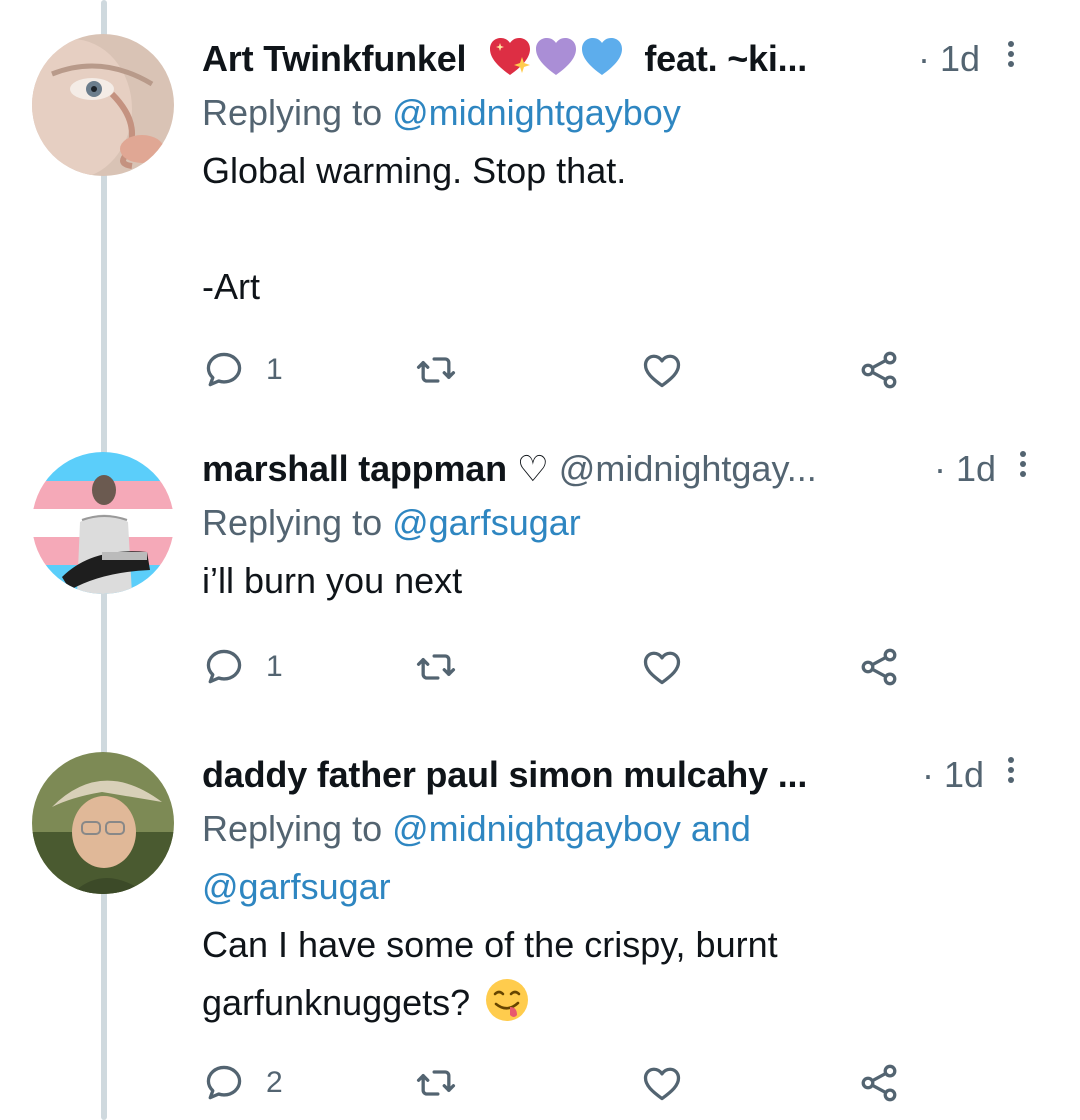 The width and height of the screenshot is (1080, 1120). Describe the element at coordinates (631, 523) in the screenshot. I see `replying-to: Replying to @garfsugar` at that location.